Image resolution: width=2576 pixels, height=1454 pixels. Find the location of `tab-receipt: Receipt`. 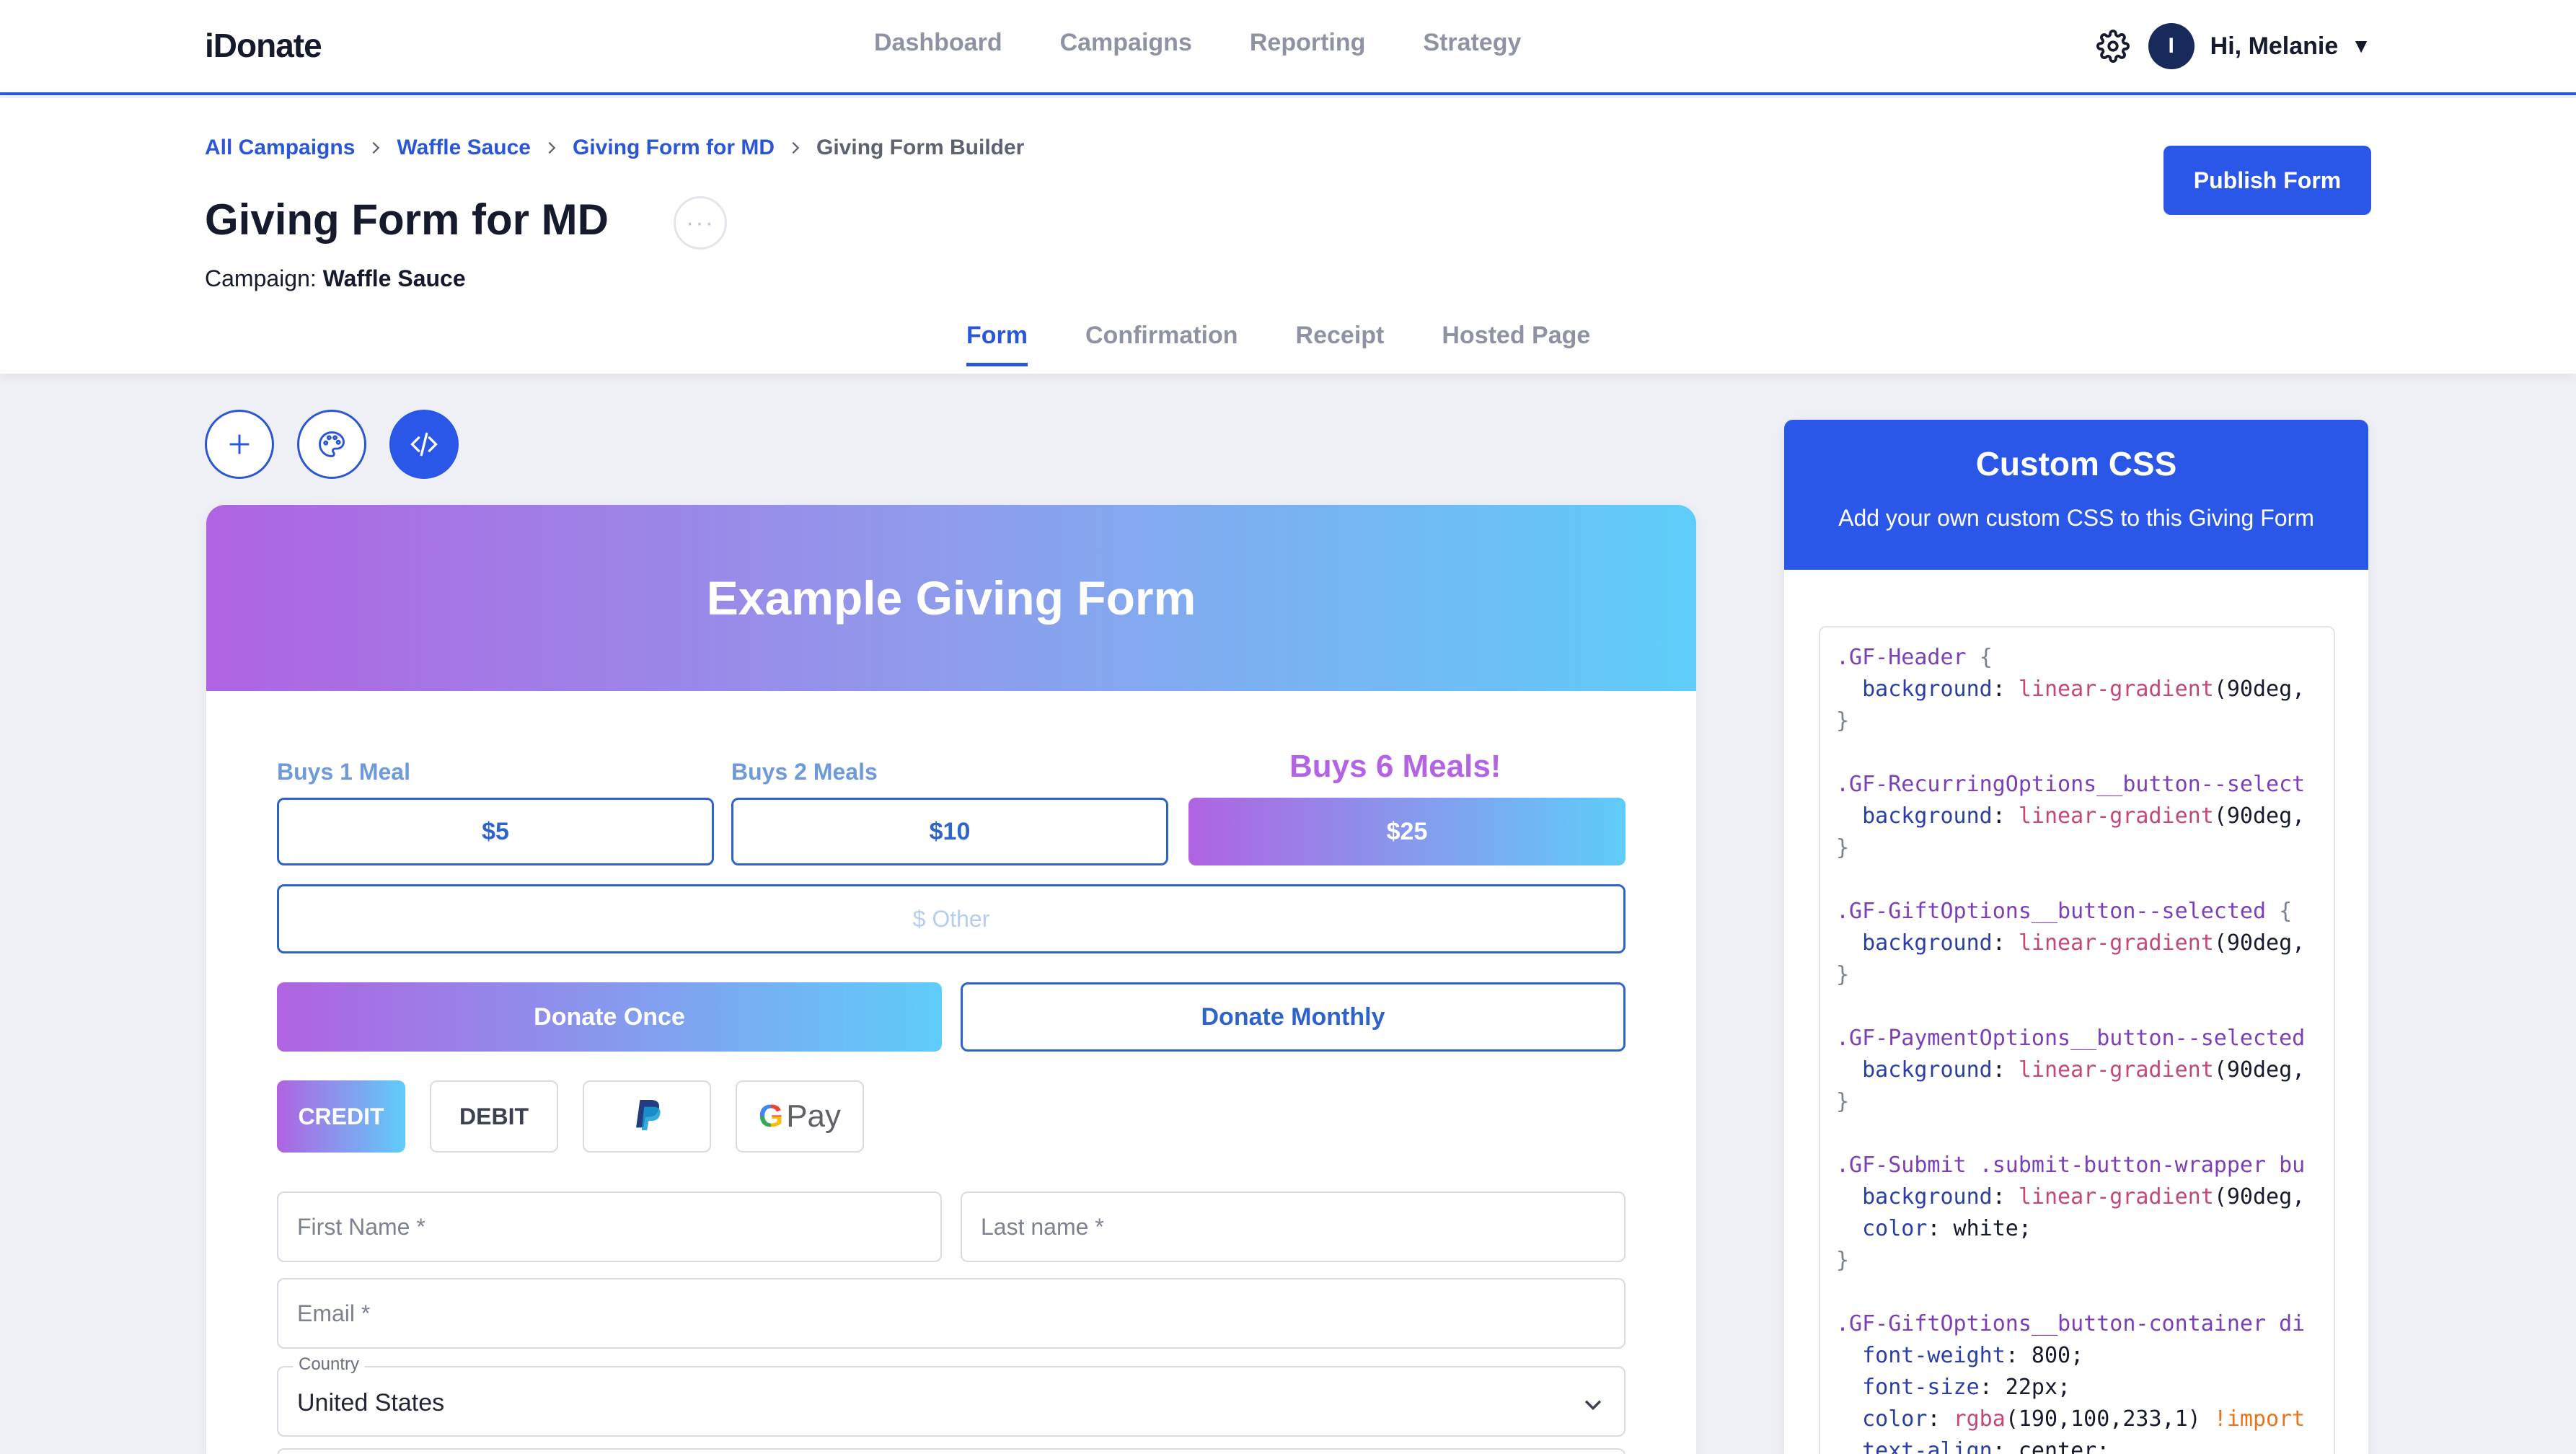

tab-receipt: Receipt is located at coordinates (1340, 344).